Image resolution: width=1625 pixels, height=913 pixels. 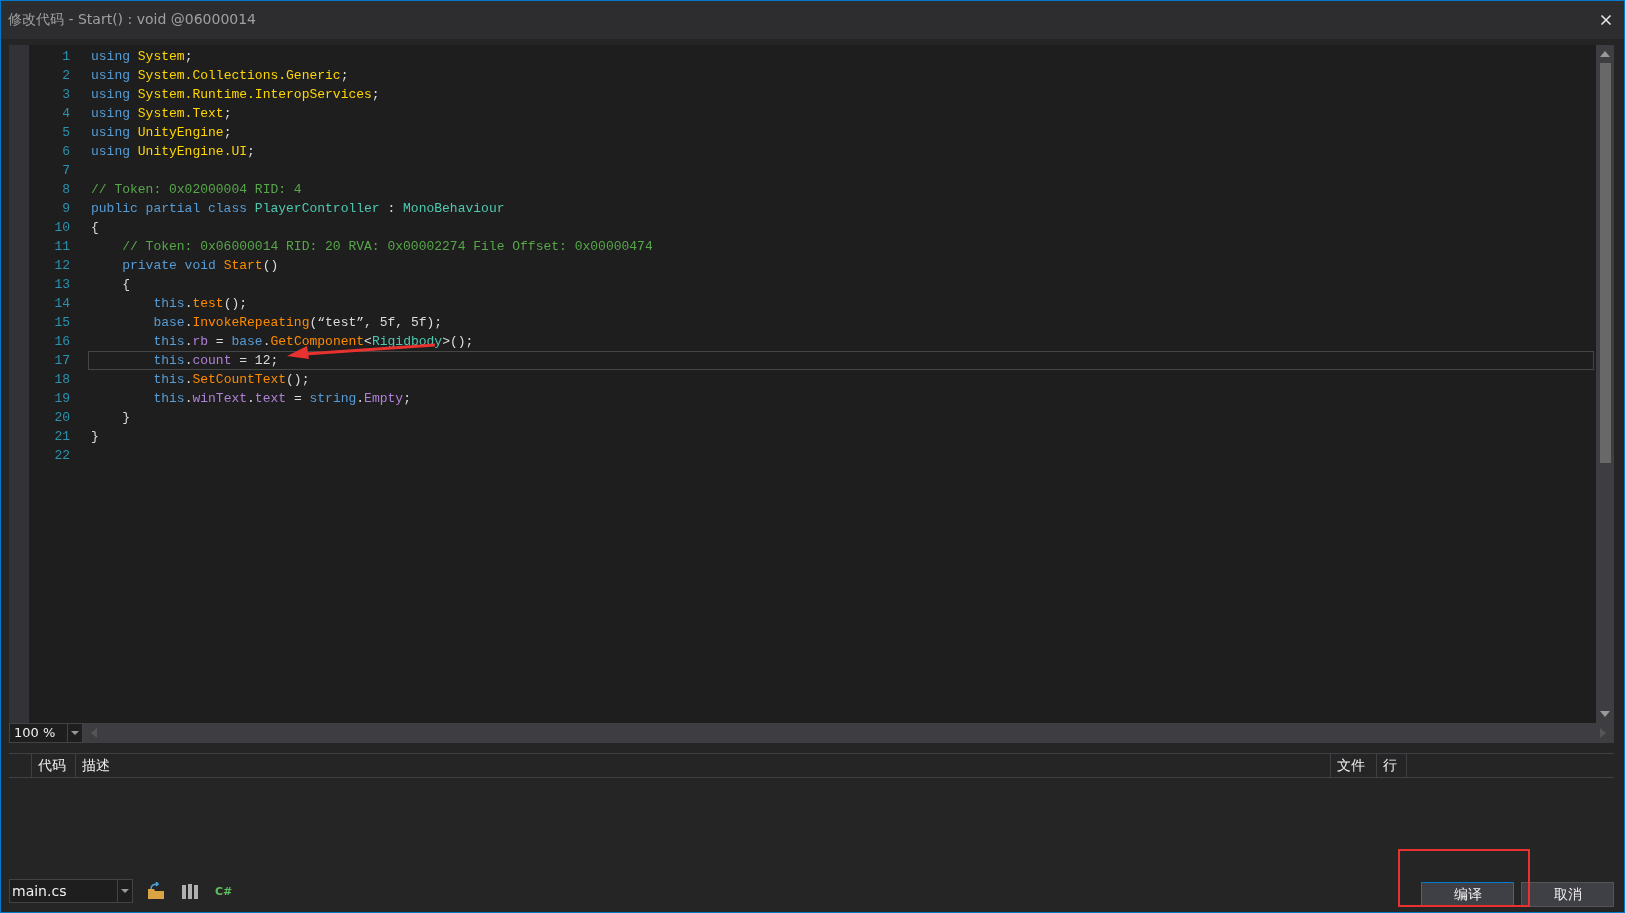 What do you see at coordinates (61, 284) in the screenshot?
I see `line-number: 13` at bounding box center [61, 284].